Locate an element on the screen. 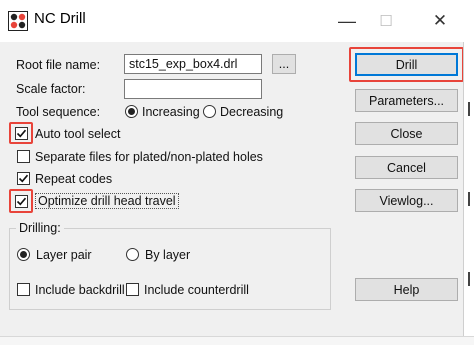  drilling-group-title: Drilling: is located at coordinates (40, 228).